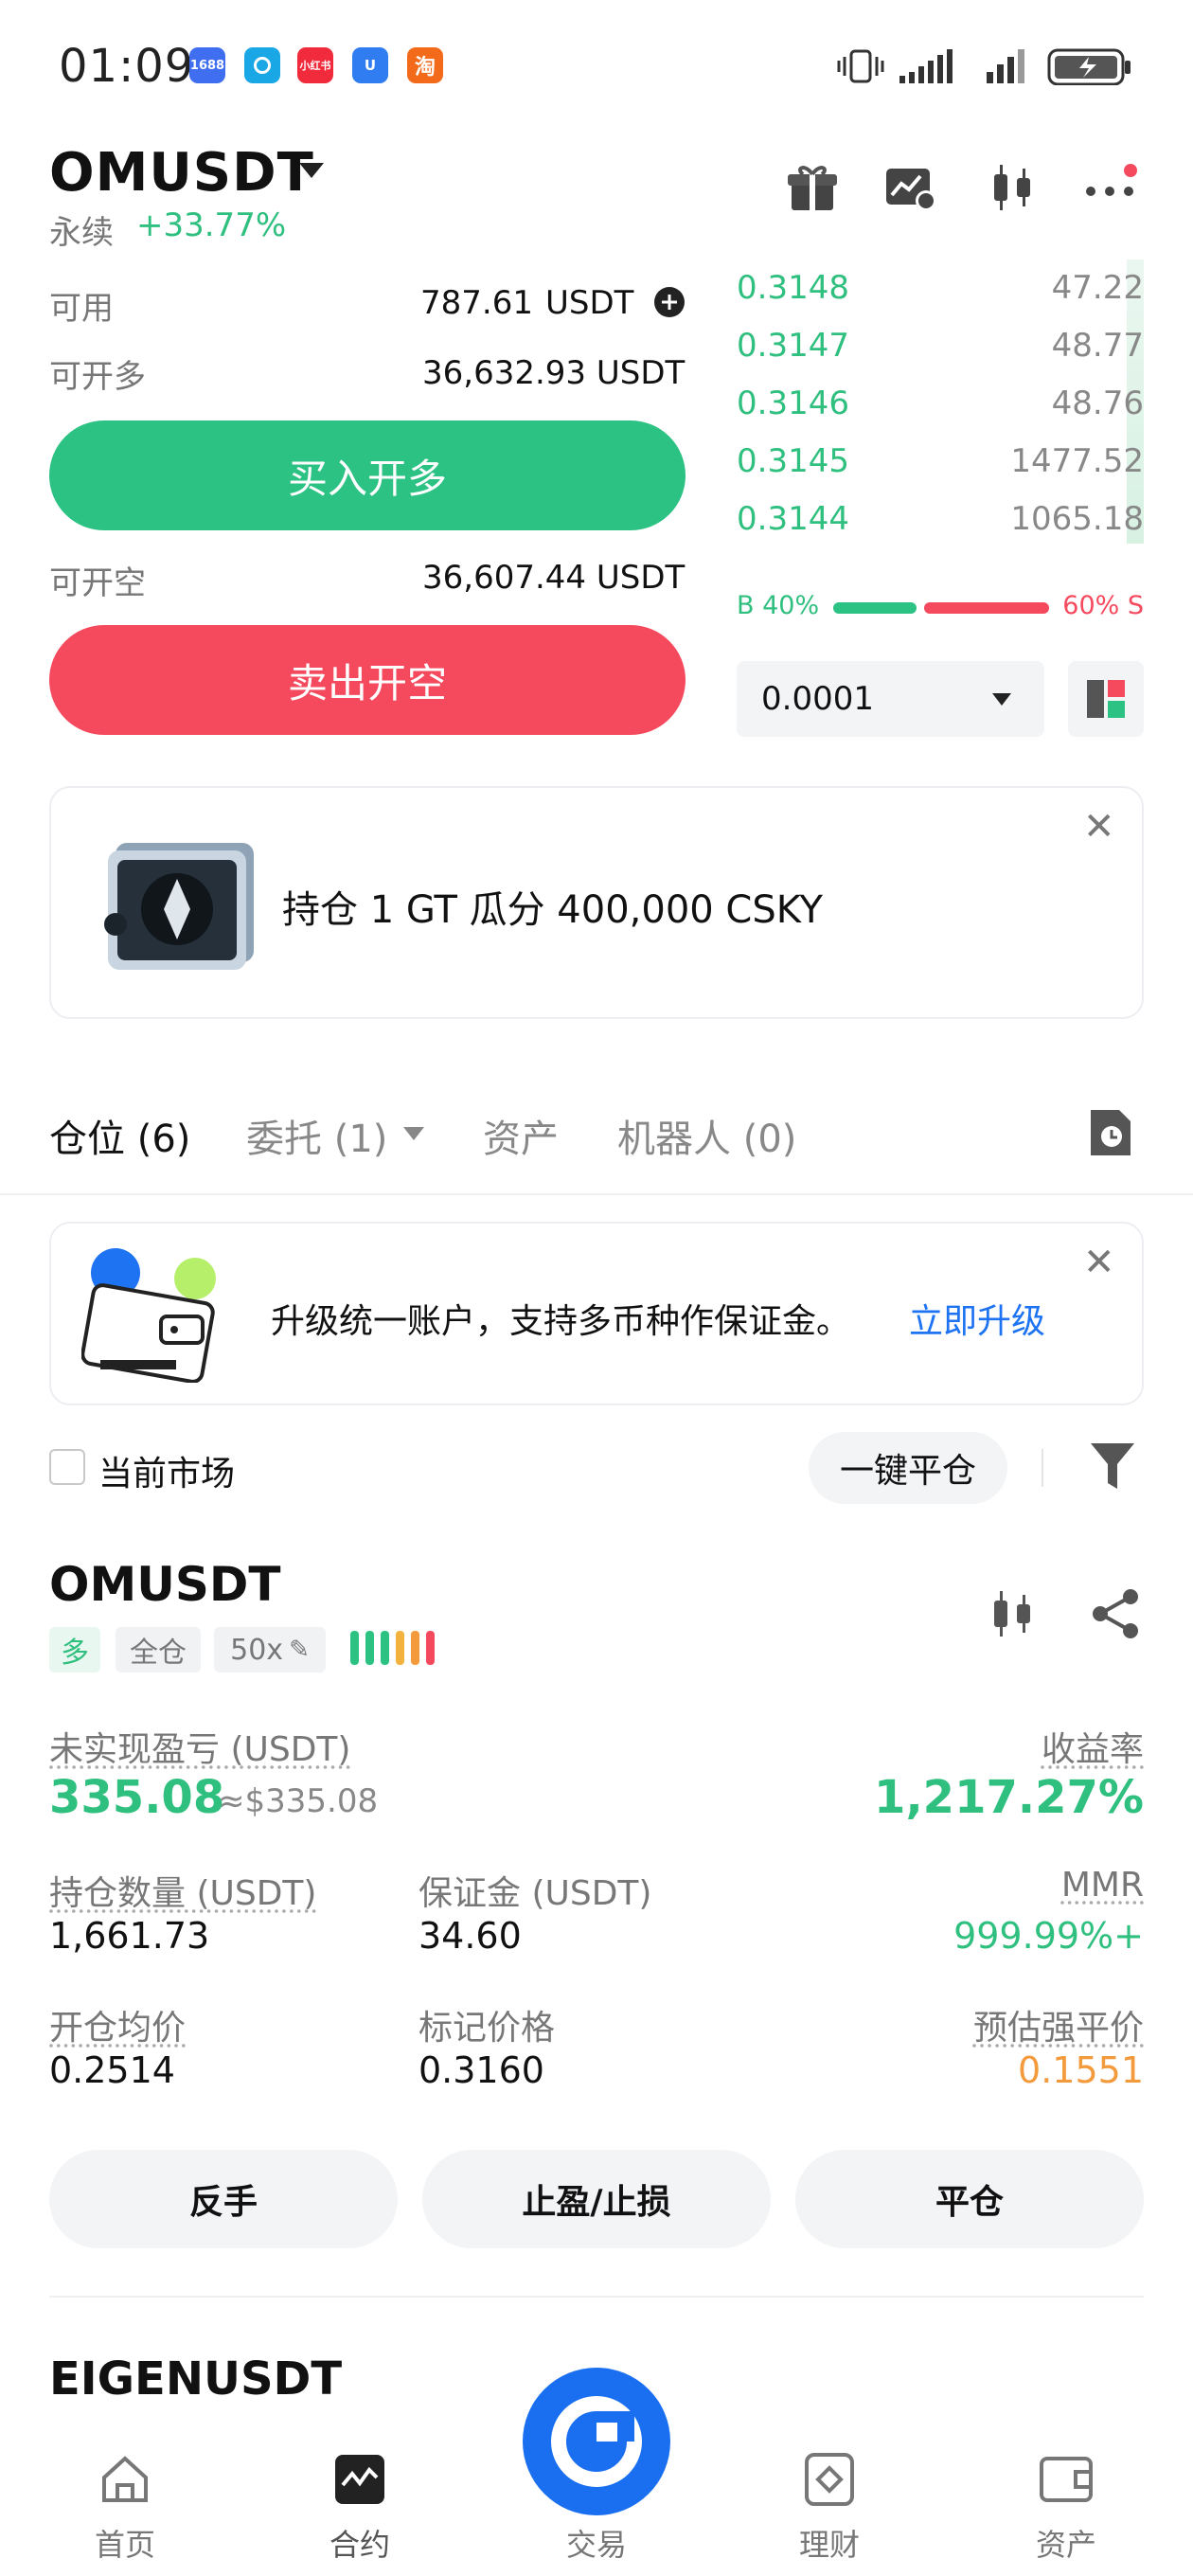 This screenshot has height=2576, width=1193. What do you see at coordinates (1089, 66) in the screenshot?
I see `battery-icon` at bounding box center [1089, 66].